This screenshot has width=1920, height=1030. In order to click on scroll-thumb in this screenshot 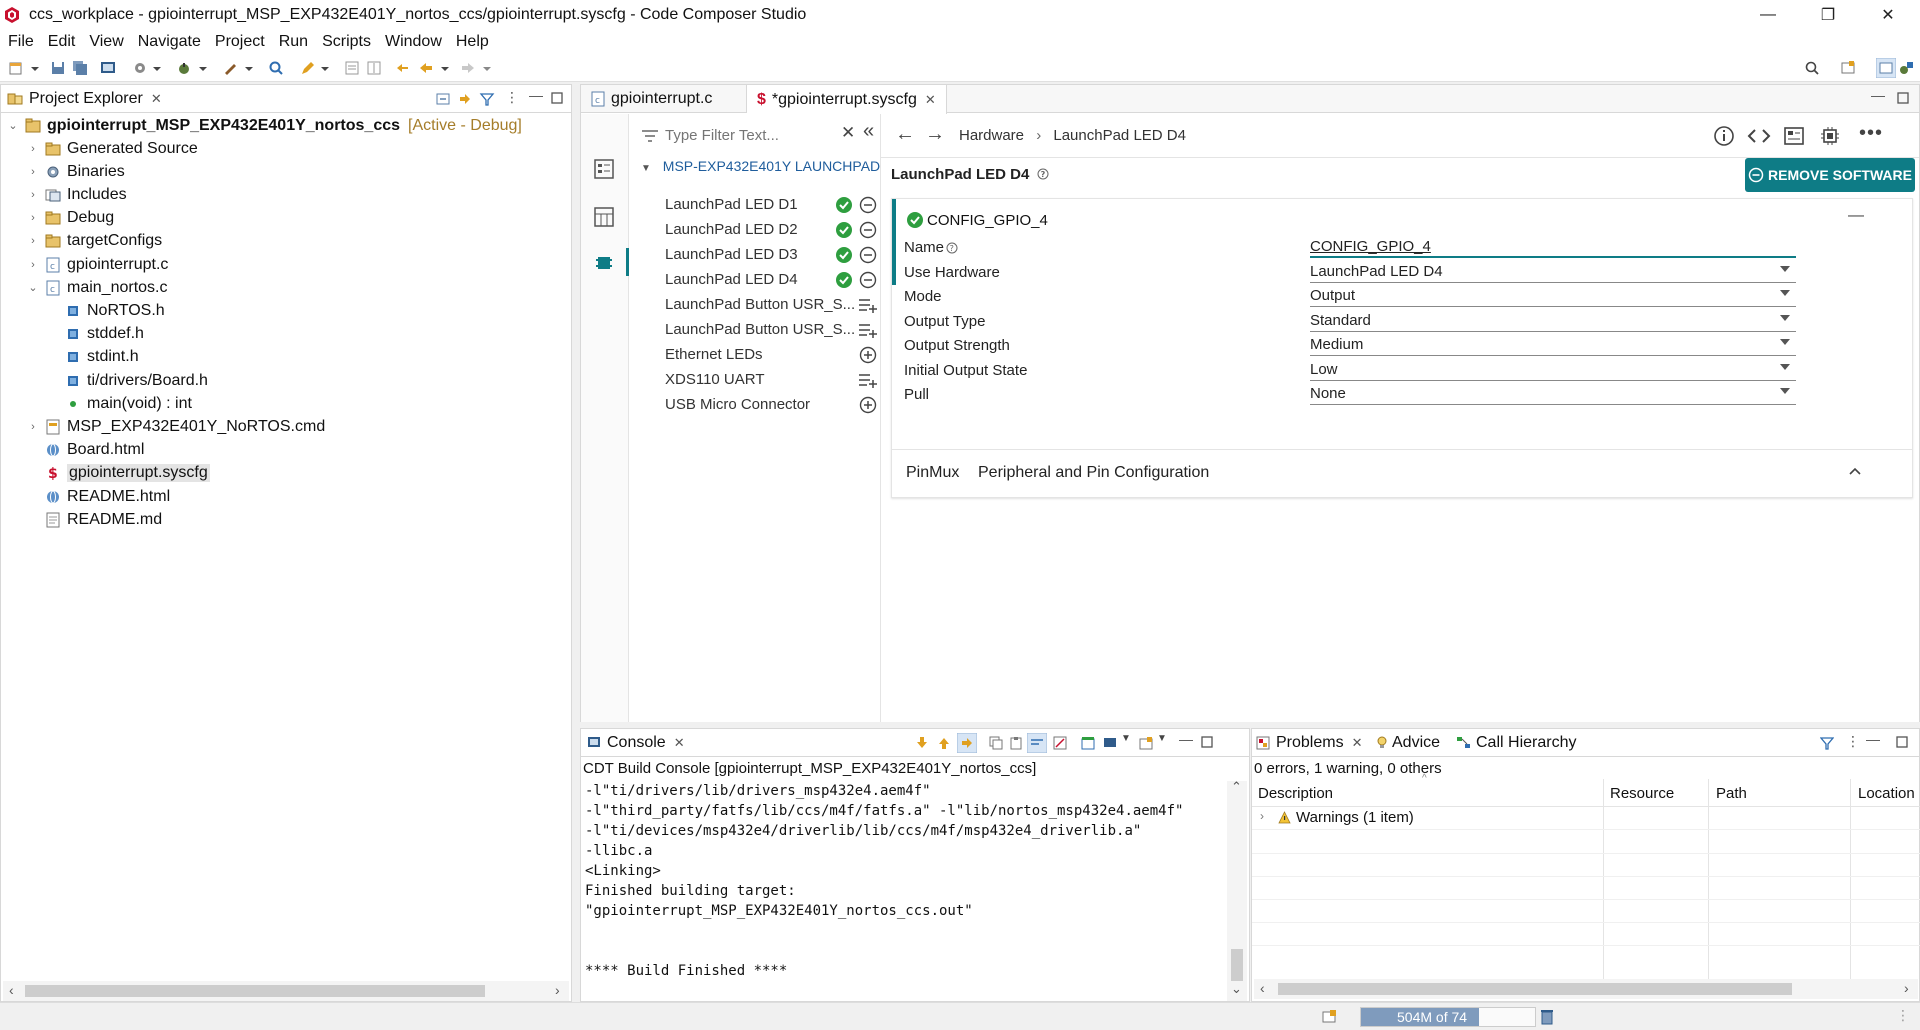, I will do `click(1535, 989)`.